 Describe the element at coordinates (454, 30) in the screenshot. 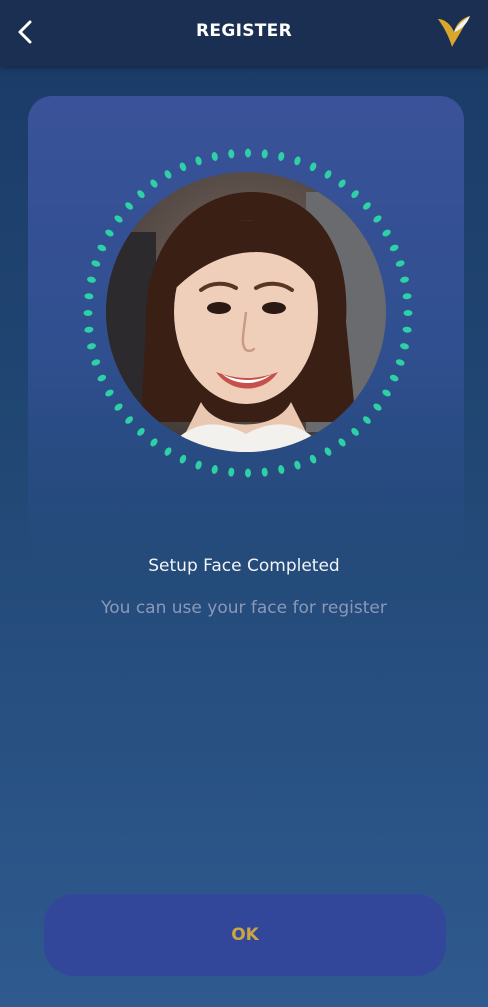

I see `bird-logo-icon` at that location.